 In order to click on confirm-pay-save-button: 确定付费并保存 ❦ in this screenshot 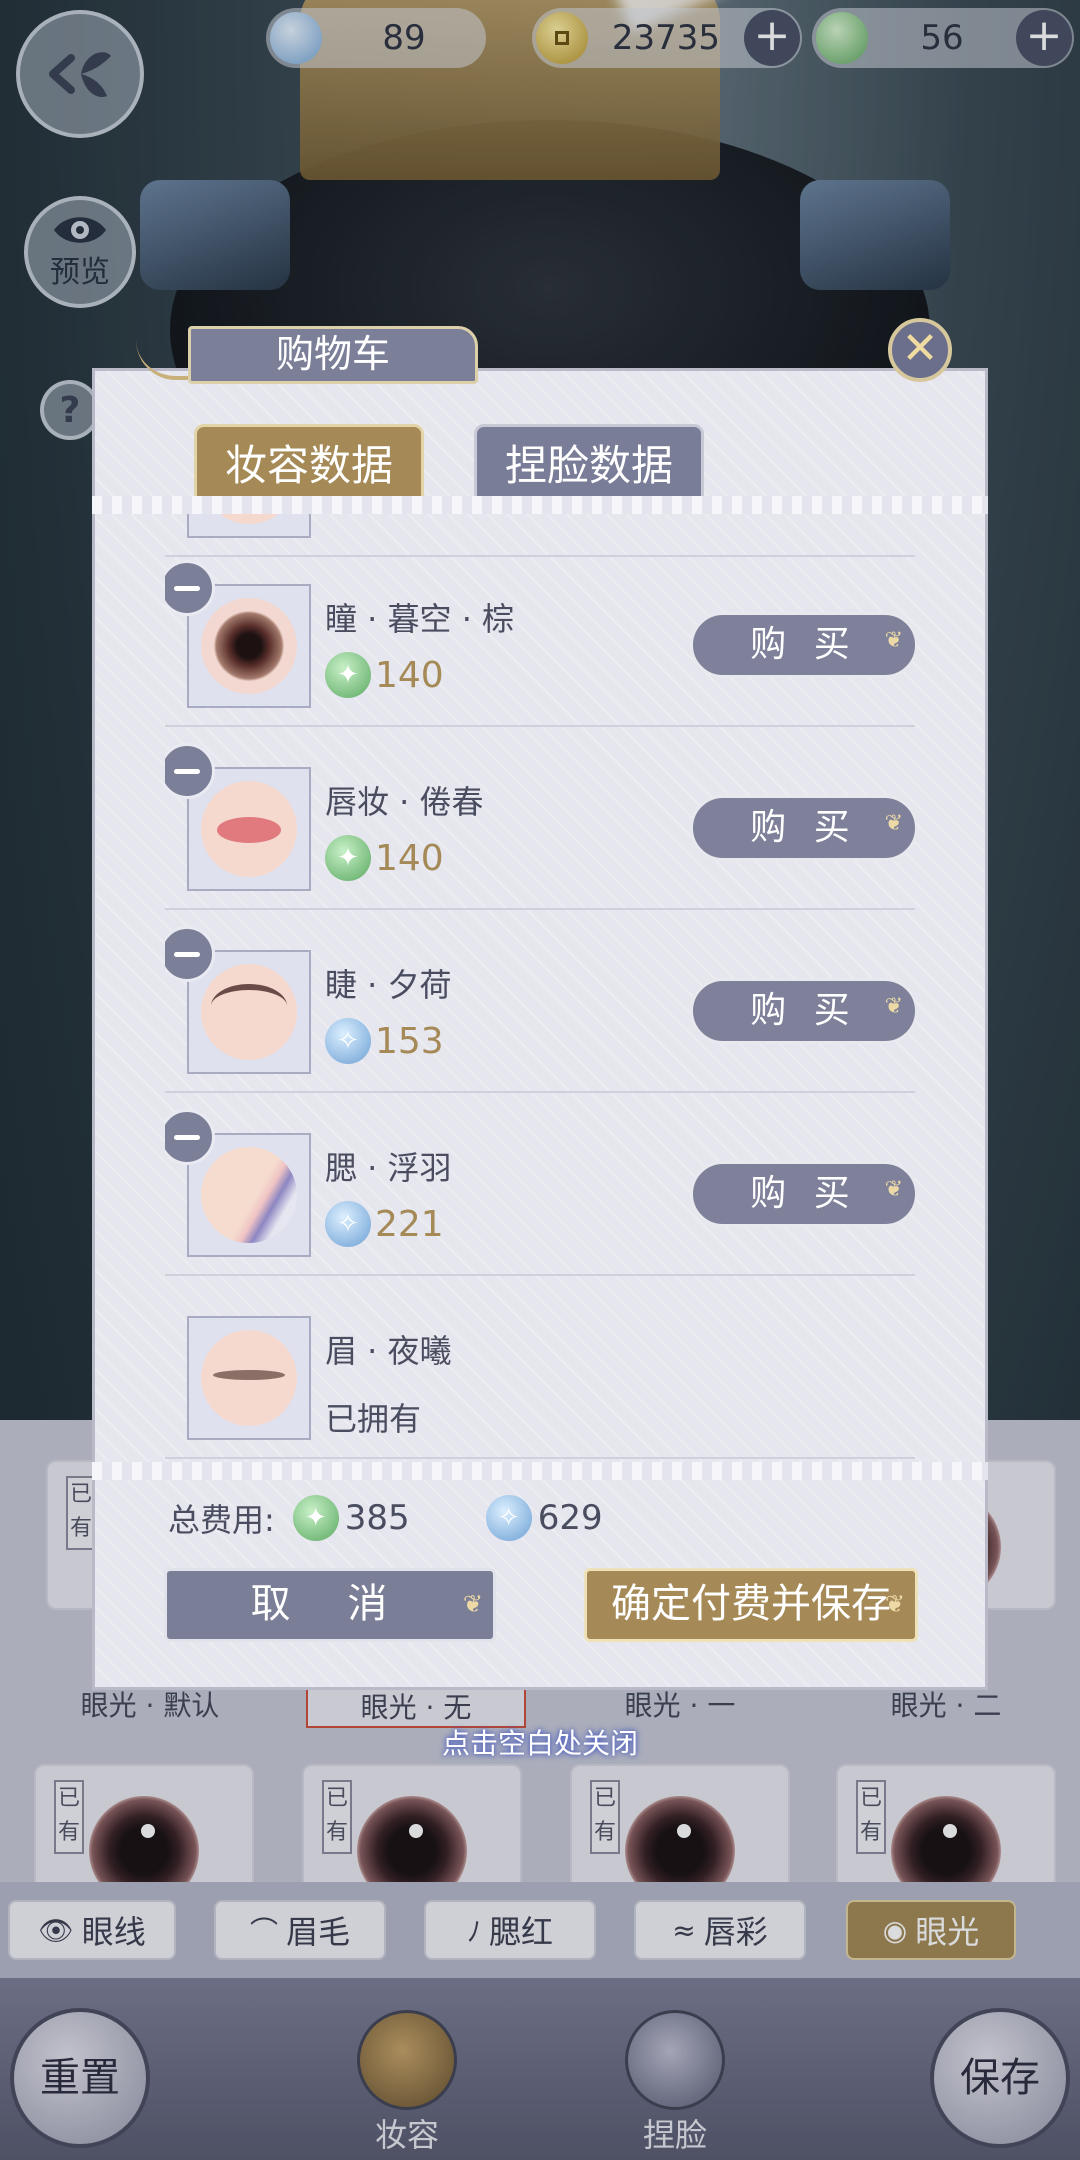, I will do `click(751, 1605)`.